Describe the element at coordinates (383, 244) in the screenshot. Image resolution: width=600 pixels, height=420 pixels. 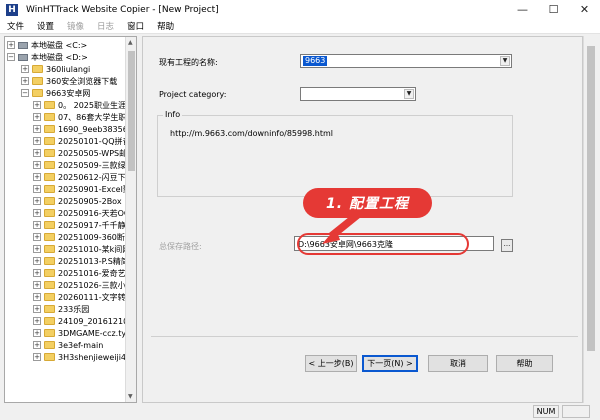
I see `highlight-oval` at that location.